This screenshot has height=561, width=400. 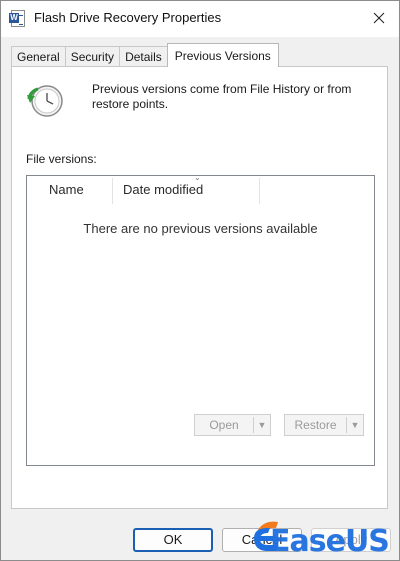 I want to click on tab-previous-versions: Previous Versions, so click(x=222, y=55).